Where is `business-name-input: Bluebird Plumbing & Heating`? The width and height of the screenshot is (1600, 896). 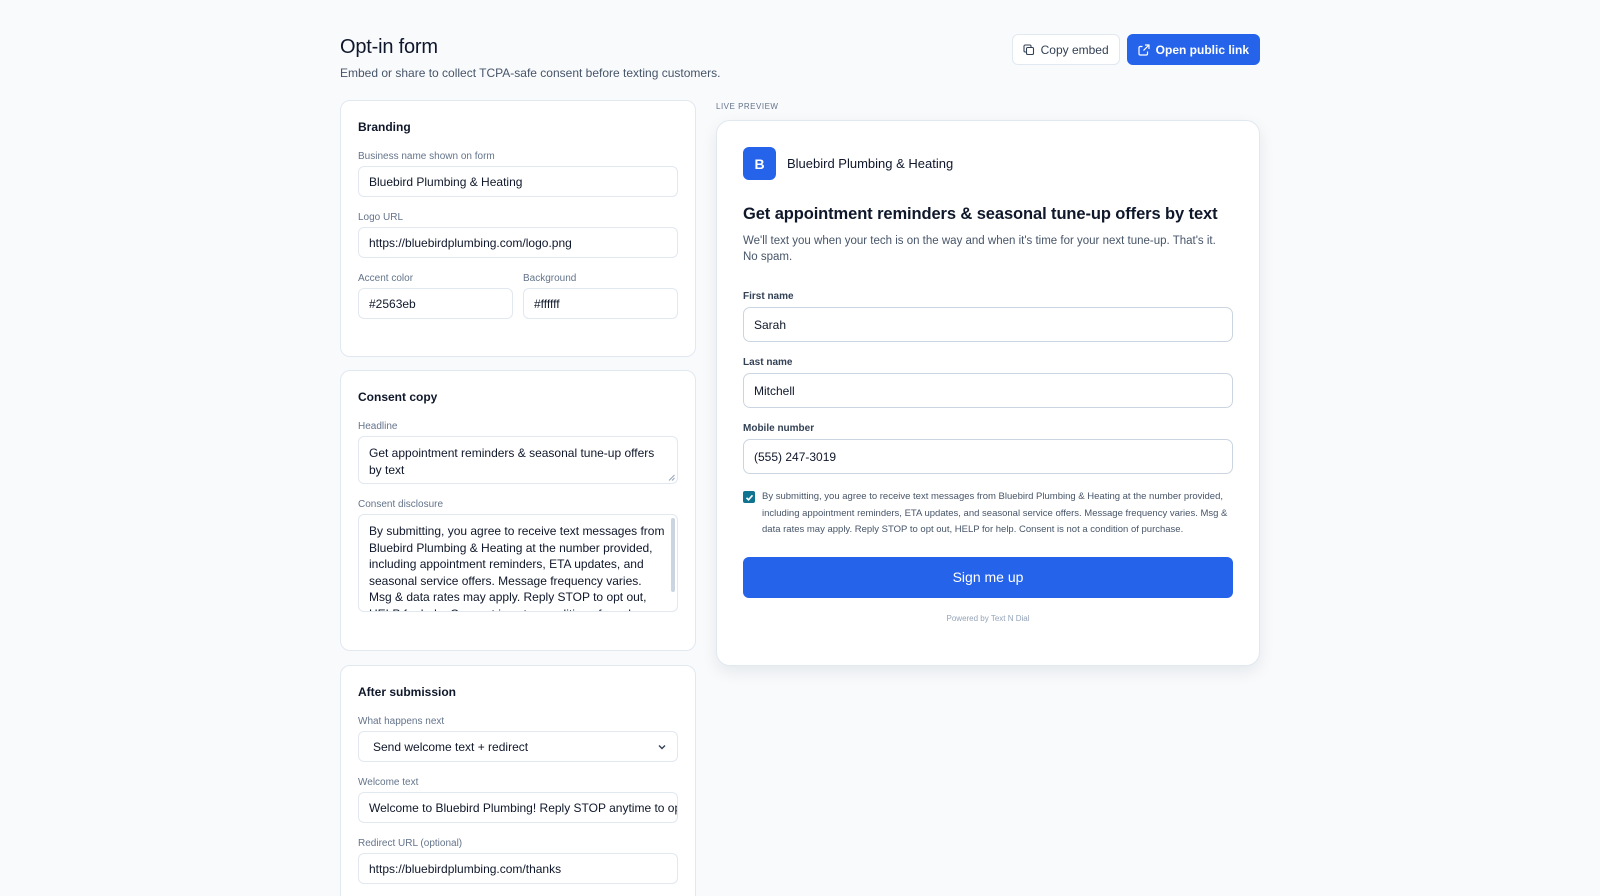
business-name-input: Bluebird Plumbing & Heating is located at coordinates (518, 181).